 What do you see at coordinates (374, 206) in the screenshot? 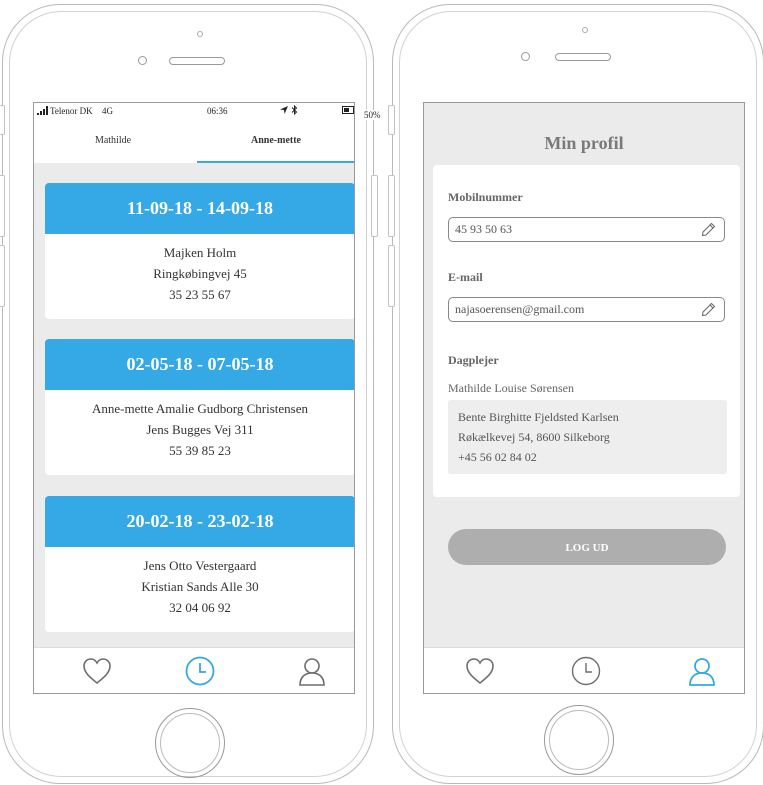
I see `power-button` at bounding box center [374, 206].